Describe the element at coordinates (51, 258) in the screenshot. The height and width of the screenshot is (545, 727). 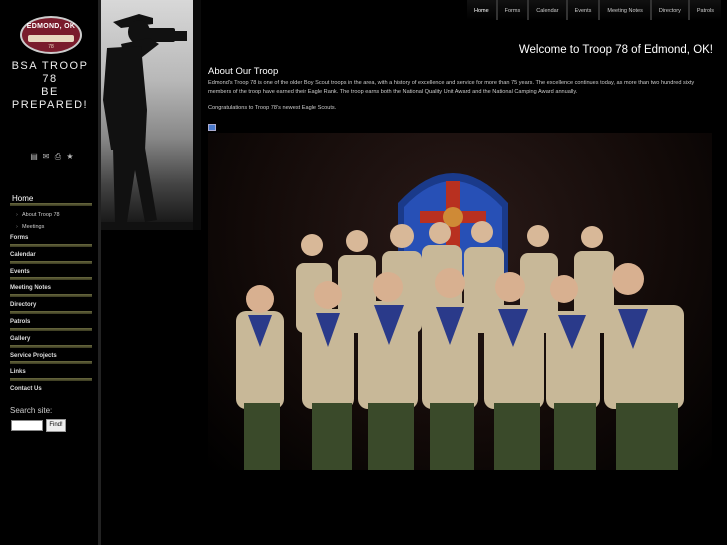
I see `sidebar-item-calendar: Calendar` at that location.